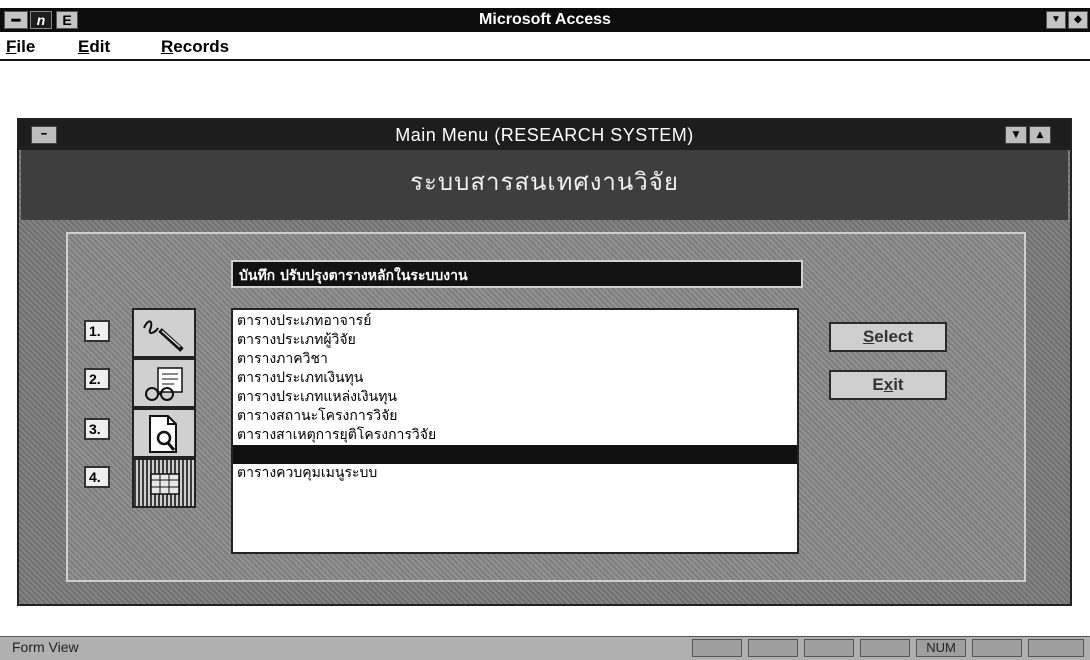 This screenshot has height=660, width=1090. Describe the element at coordinates (941, 648) in the screenshot. I see `num-lock-indicator: NUM` at that location.